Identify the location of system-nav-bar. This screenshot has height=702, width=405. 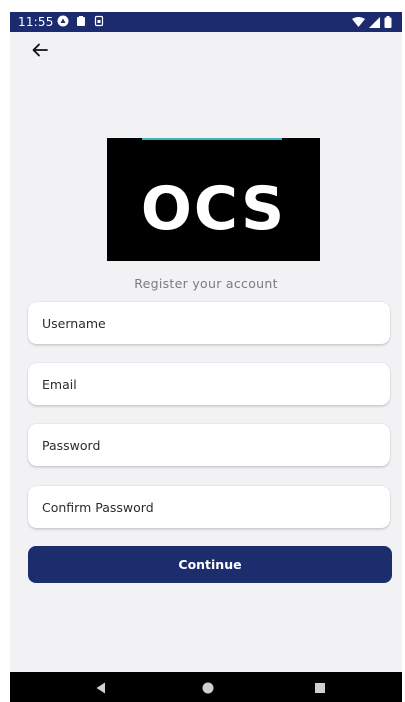
(206, 687).